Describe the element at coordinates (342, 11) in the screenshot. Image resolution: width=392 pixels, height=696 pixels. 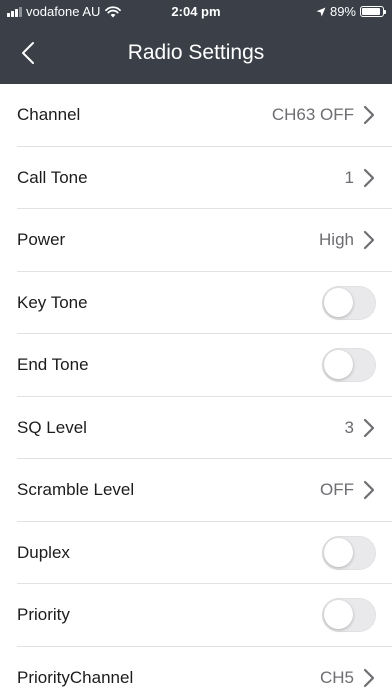
I see `battery-percent: 89%` at that location.